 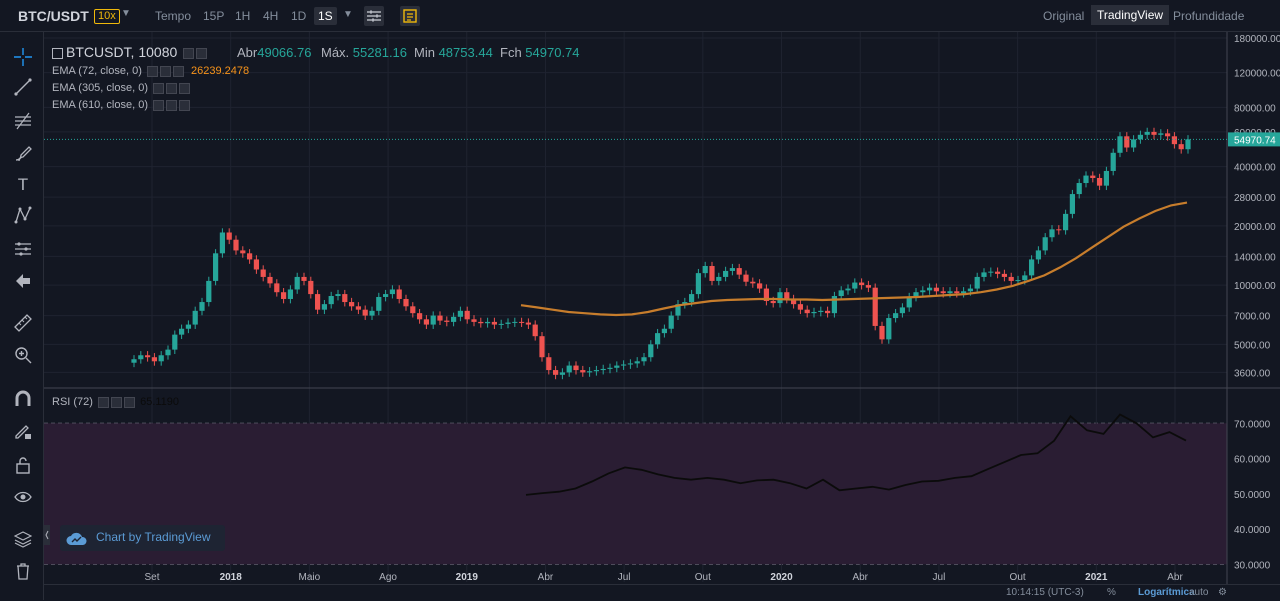 What do you see at coordinates (1096, 577) in the screenshot?
I see `time-tick-label: 2021` at bounding box center [1096, 577].